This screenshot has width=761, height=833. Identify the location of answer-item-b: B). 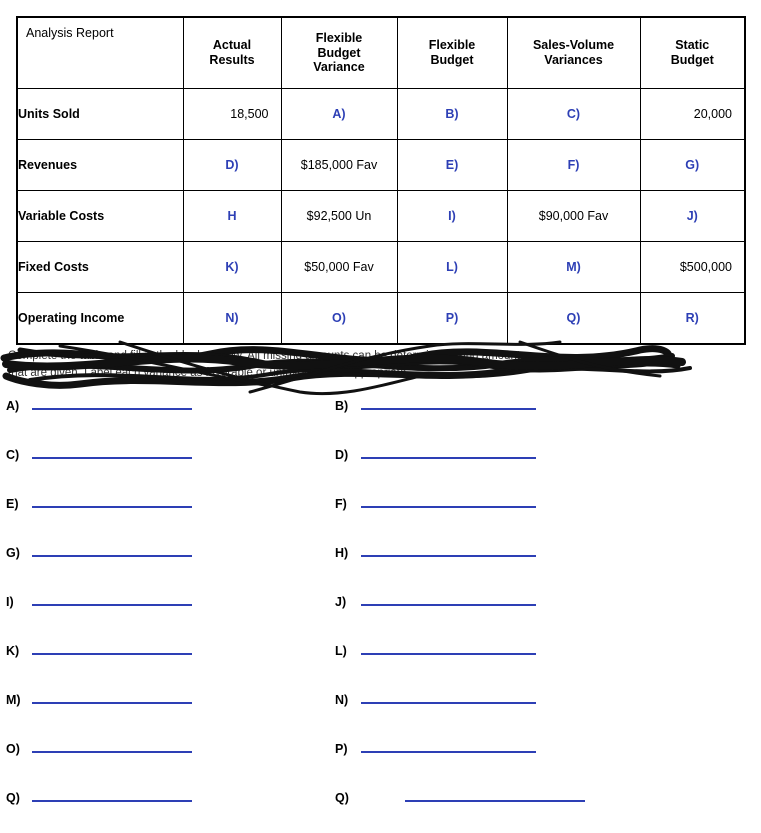
(533, 402).